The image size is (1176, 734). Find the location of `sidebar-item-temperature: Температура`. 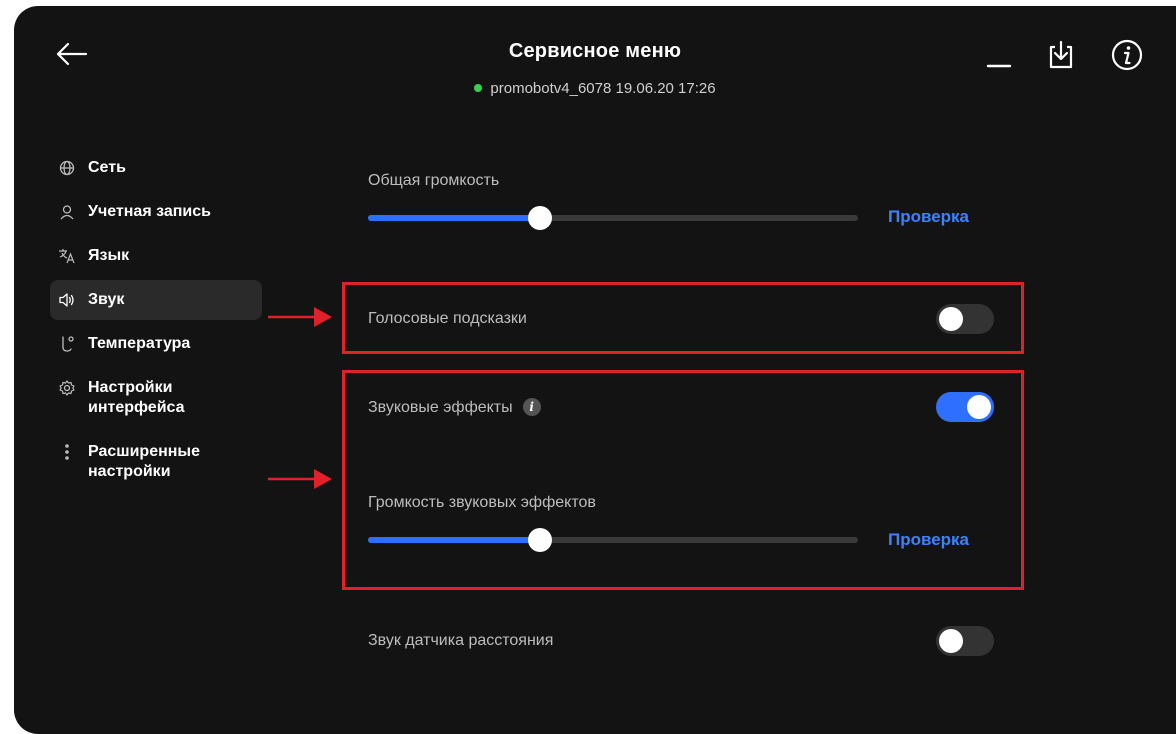

sidebar-item-temperature: Температура is located at coordinates (156, 344).